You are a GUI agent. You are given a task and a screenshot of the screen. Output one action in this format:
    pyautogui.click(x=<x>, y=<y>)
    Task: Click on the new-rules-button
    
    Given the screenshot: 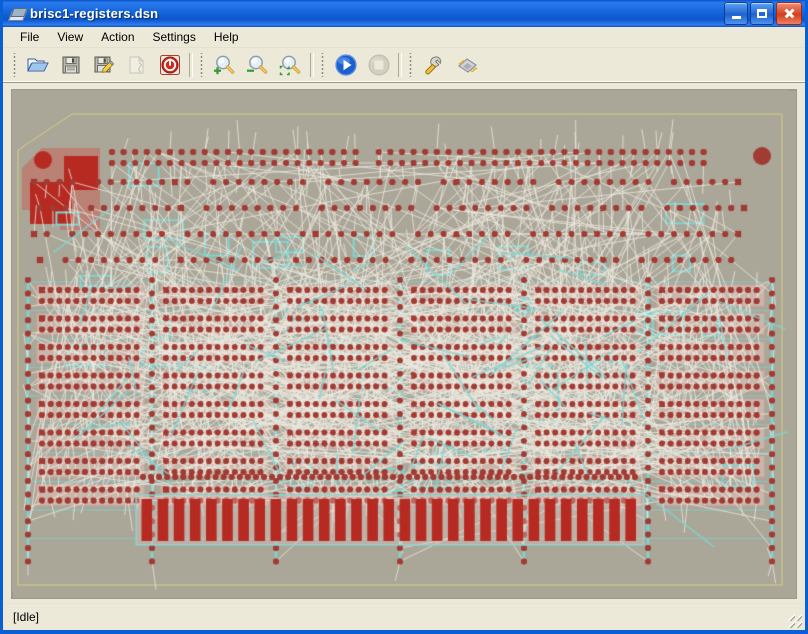 What is the action you would take?
    pyautogui.click(x=136, y=65)
    